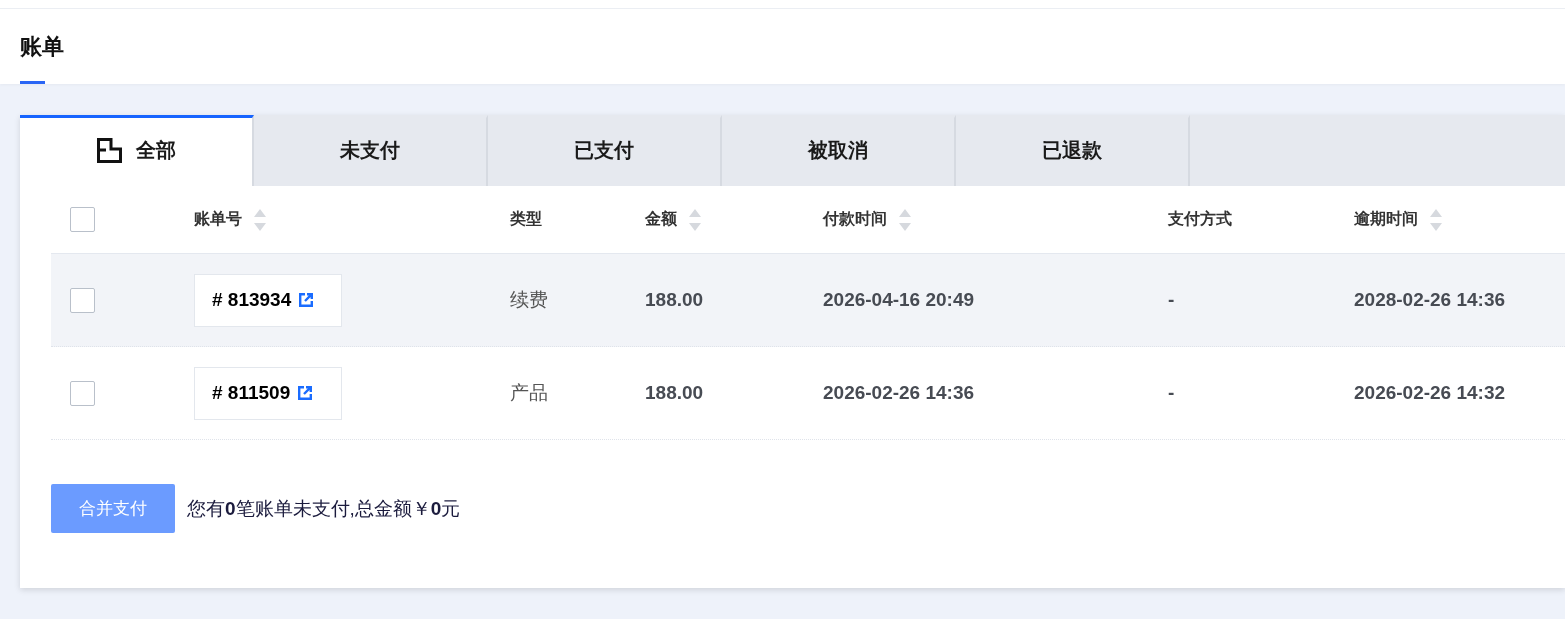 This screenshot has height=619, width=1565. I want to click on title-accent-bar, so click(32, 82).